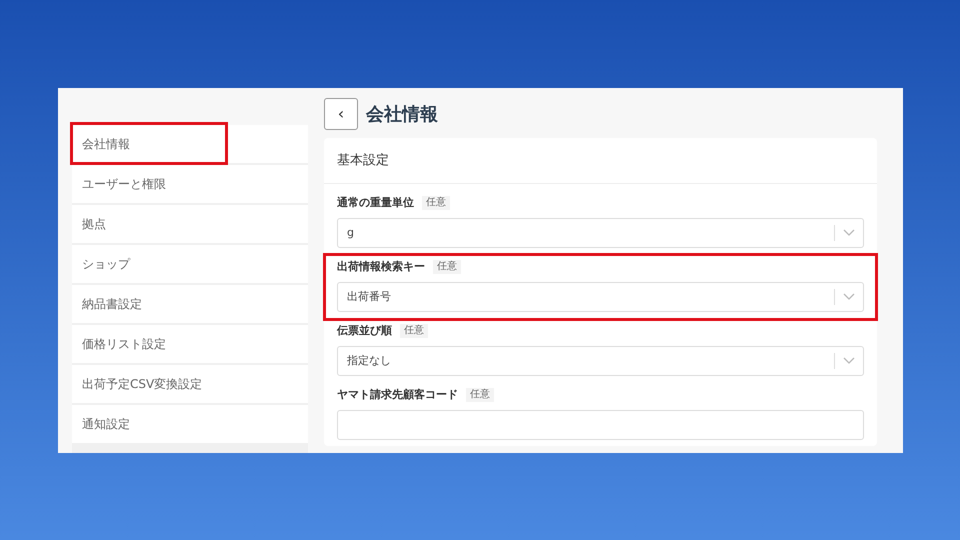 This screenshot has height=540, width=960. I want to click on sidebar-item: 拠点, so click(94, 224).